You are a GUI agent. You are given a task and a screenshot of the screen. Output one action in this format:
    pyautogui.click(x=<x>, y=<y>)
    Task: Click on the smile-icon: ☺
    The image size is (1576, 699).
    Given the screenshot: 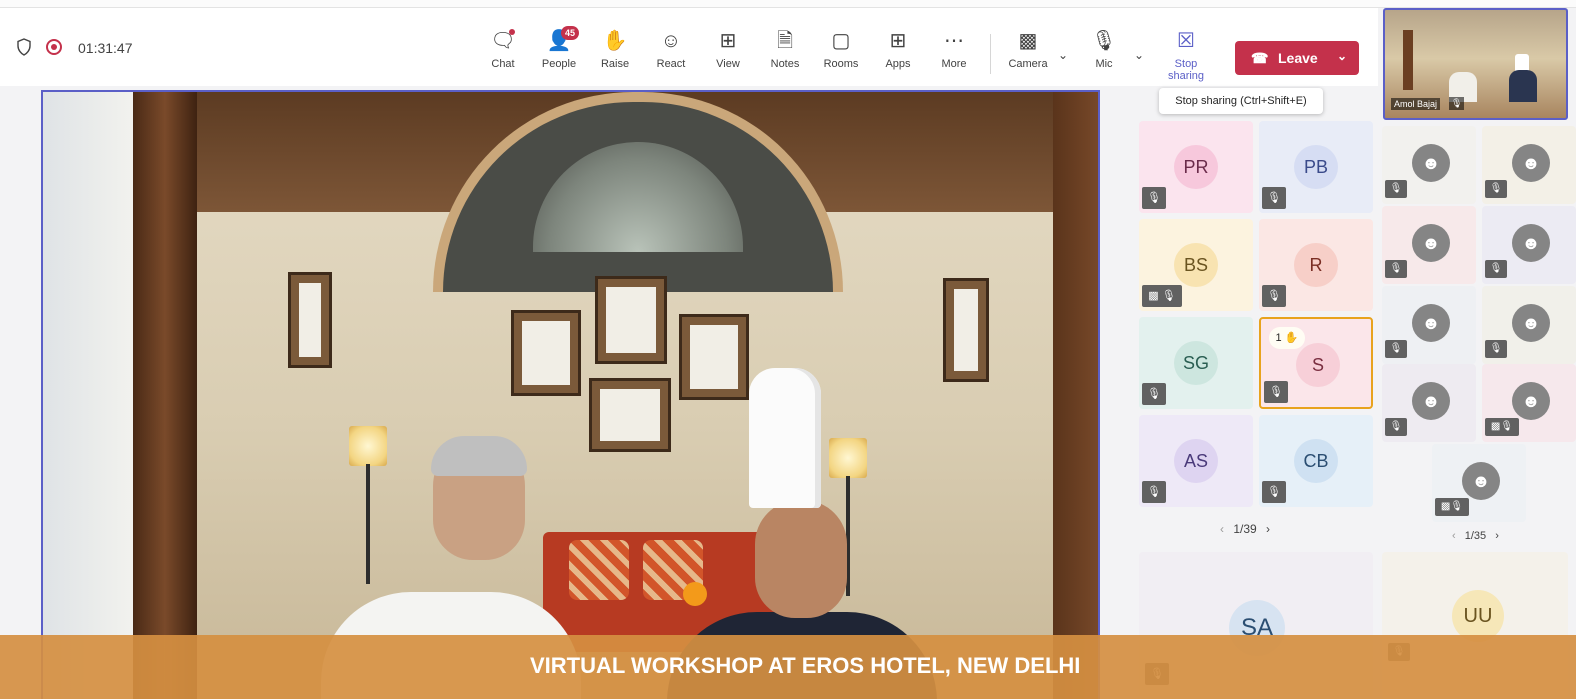 What is the action you would take?
    pyautogui.click(x=671, y=41)
    